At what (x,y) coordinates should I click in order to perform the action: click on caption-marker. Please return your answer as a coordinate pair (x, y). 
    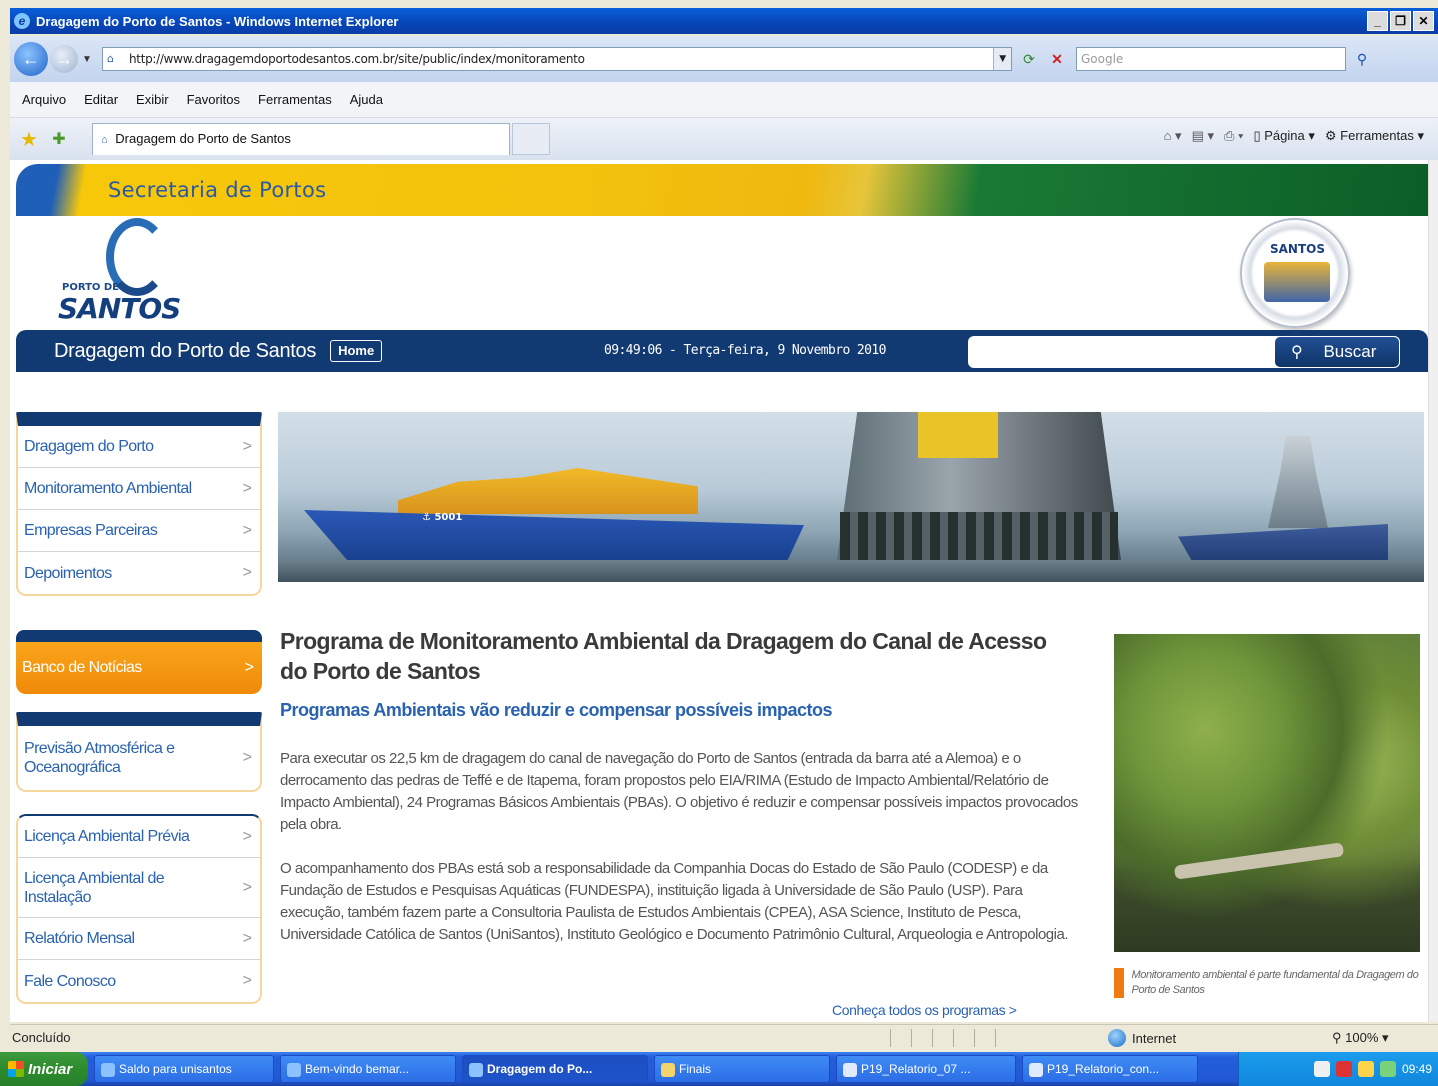
    Looking at the image, I should click on (1119, 983).